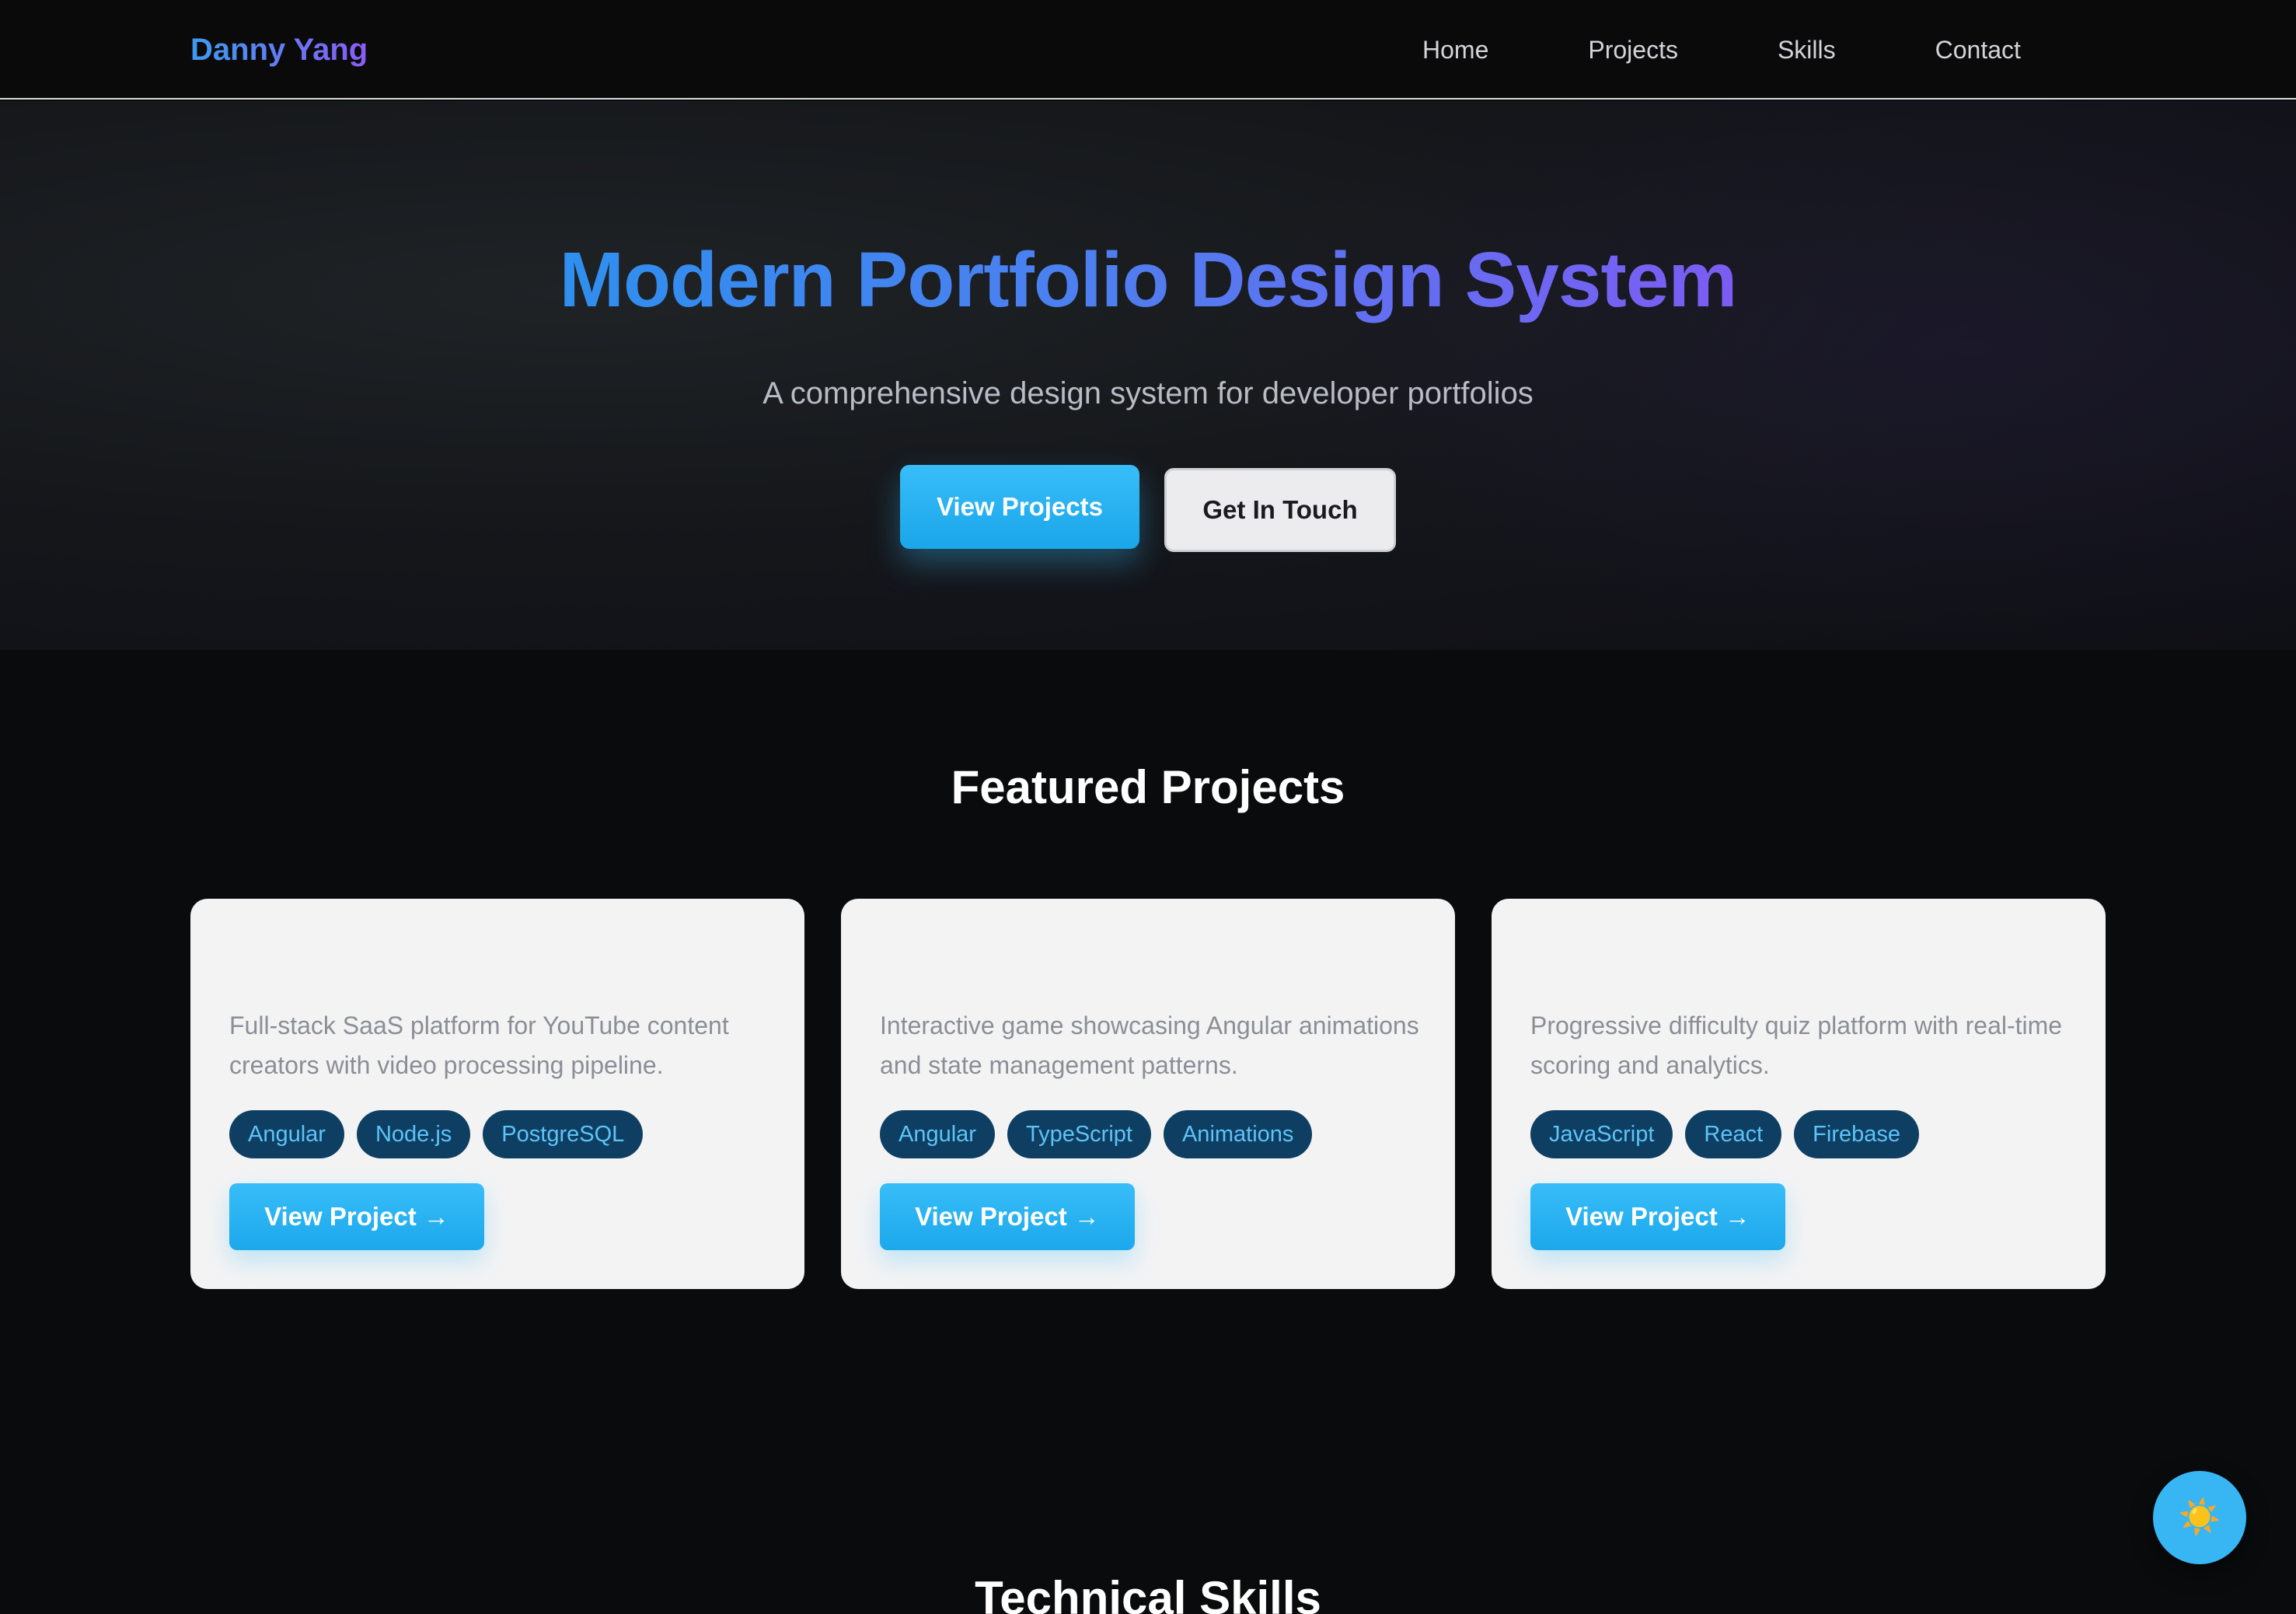 This screenshot has width=2296, height=1614. What do you see at coordinates (1633, 50) in the screenshot?
I see `nav-link-projects: Projects` at bounding box center [1633, 50].